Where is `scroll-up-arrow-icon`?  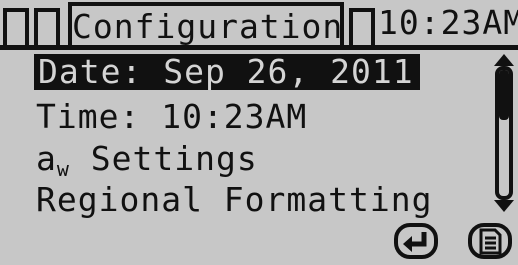 scroll-up-arrow-icon is located at coordinates (504, 60).